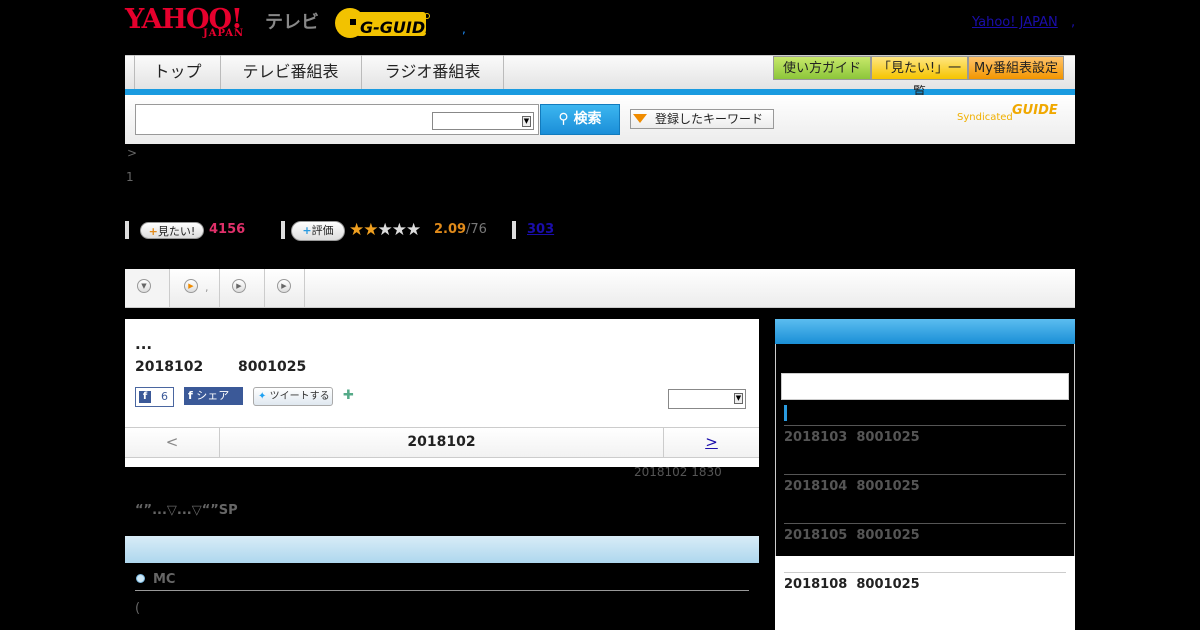  What do you see at coordinates (852, 437) in the screenshot?
I see `sidebar-item-0: 2018103 8001025` at bounding box center [852, 437].